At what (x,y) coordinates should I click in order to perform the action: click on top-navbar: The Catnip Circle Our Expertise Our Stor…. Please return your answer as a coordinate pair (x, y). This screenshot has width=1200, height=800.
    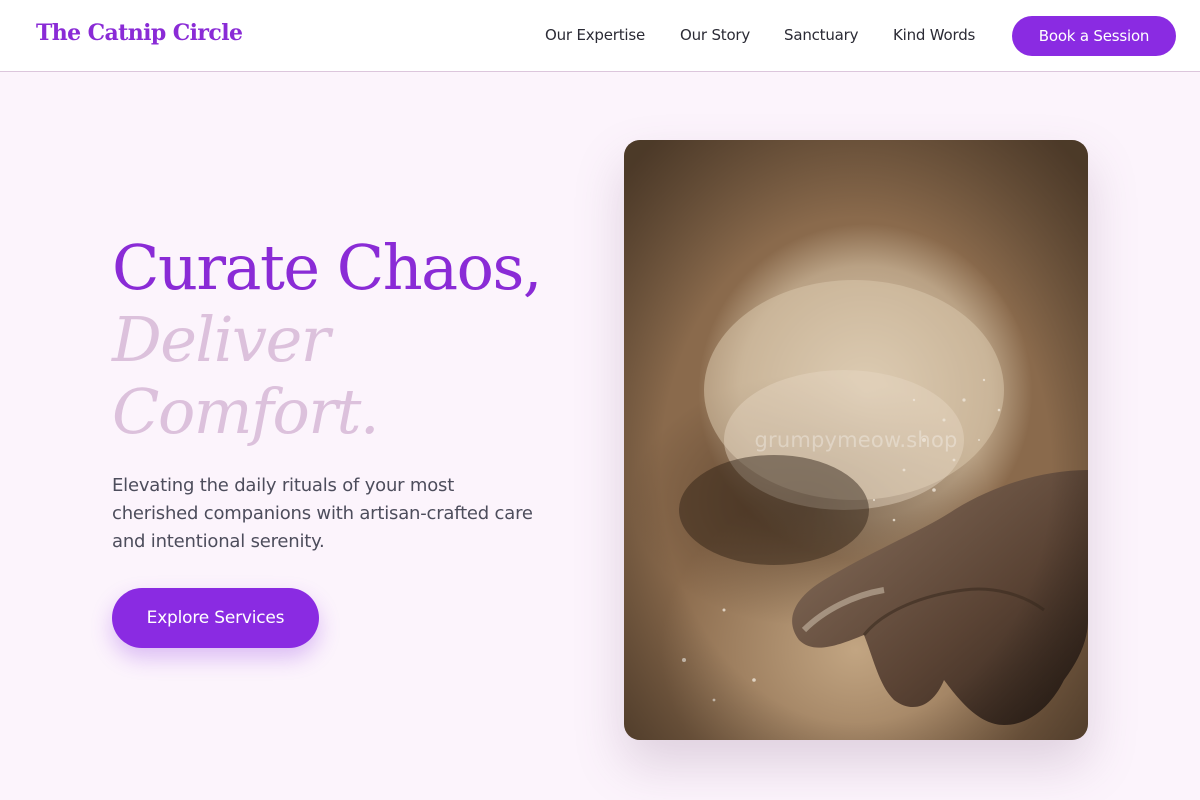
    Looking at the image, I should click on (600, 36).